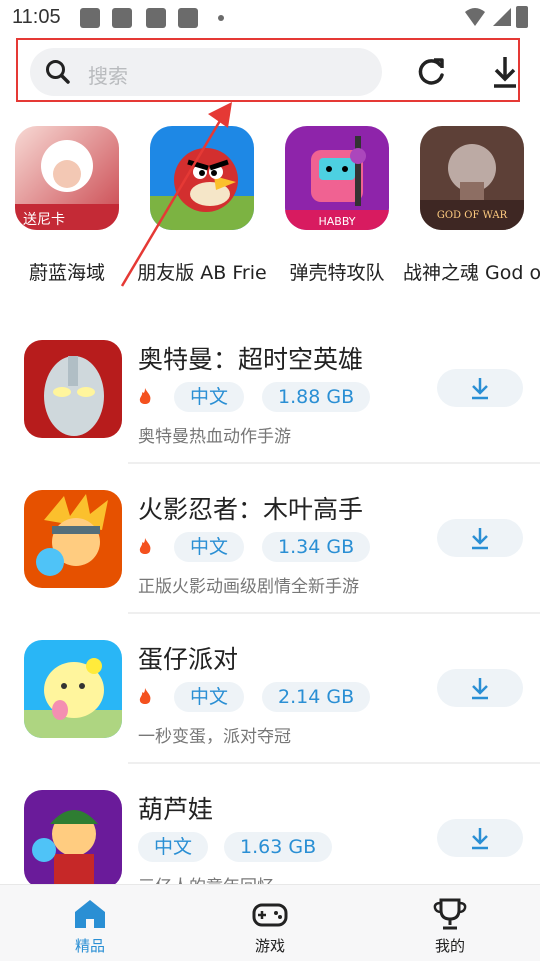  I want to click on nav-item-mine: 我的, so click(450, 923).